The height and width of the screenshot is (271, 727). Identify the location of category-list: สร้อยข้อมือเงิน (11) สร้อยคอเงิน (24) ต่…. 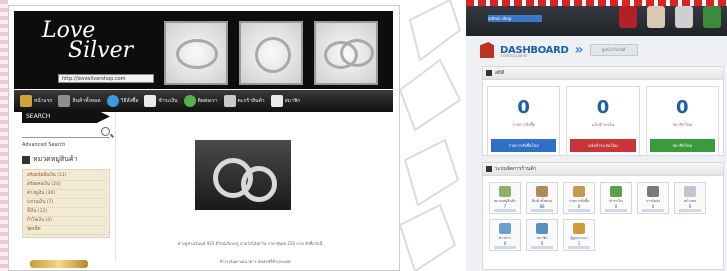
(66, 203).